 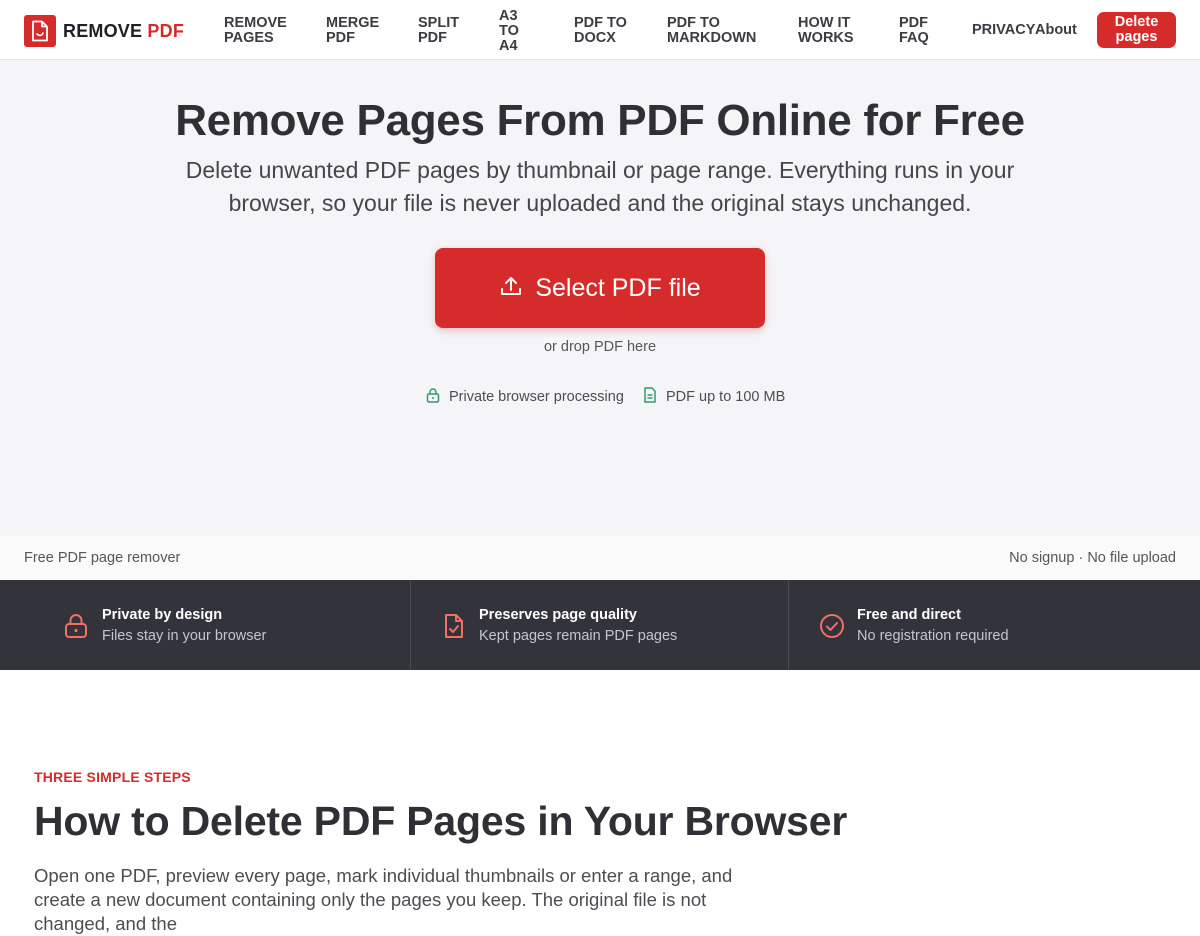 I want to click on drop-zone-hint: or drop PDF here, so click(x=600, y=347).